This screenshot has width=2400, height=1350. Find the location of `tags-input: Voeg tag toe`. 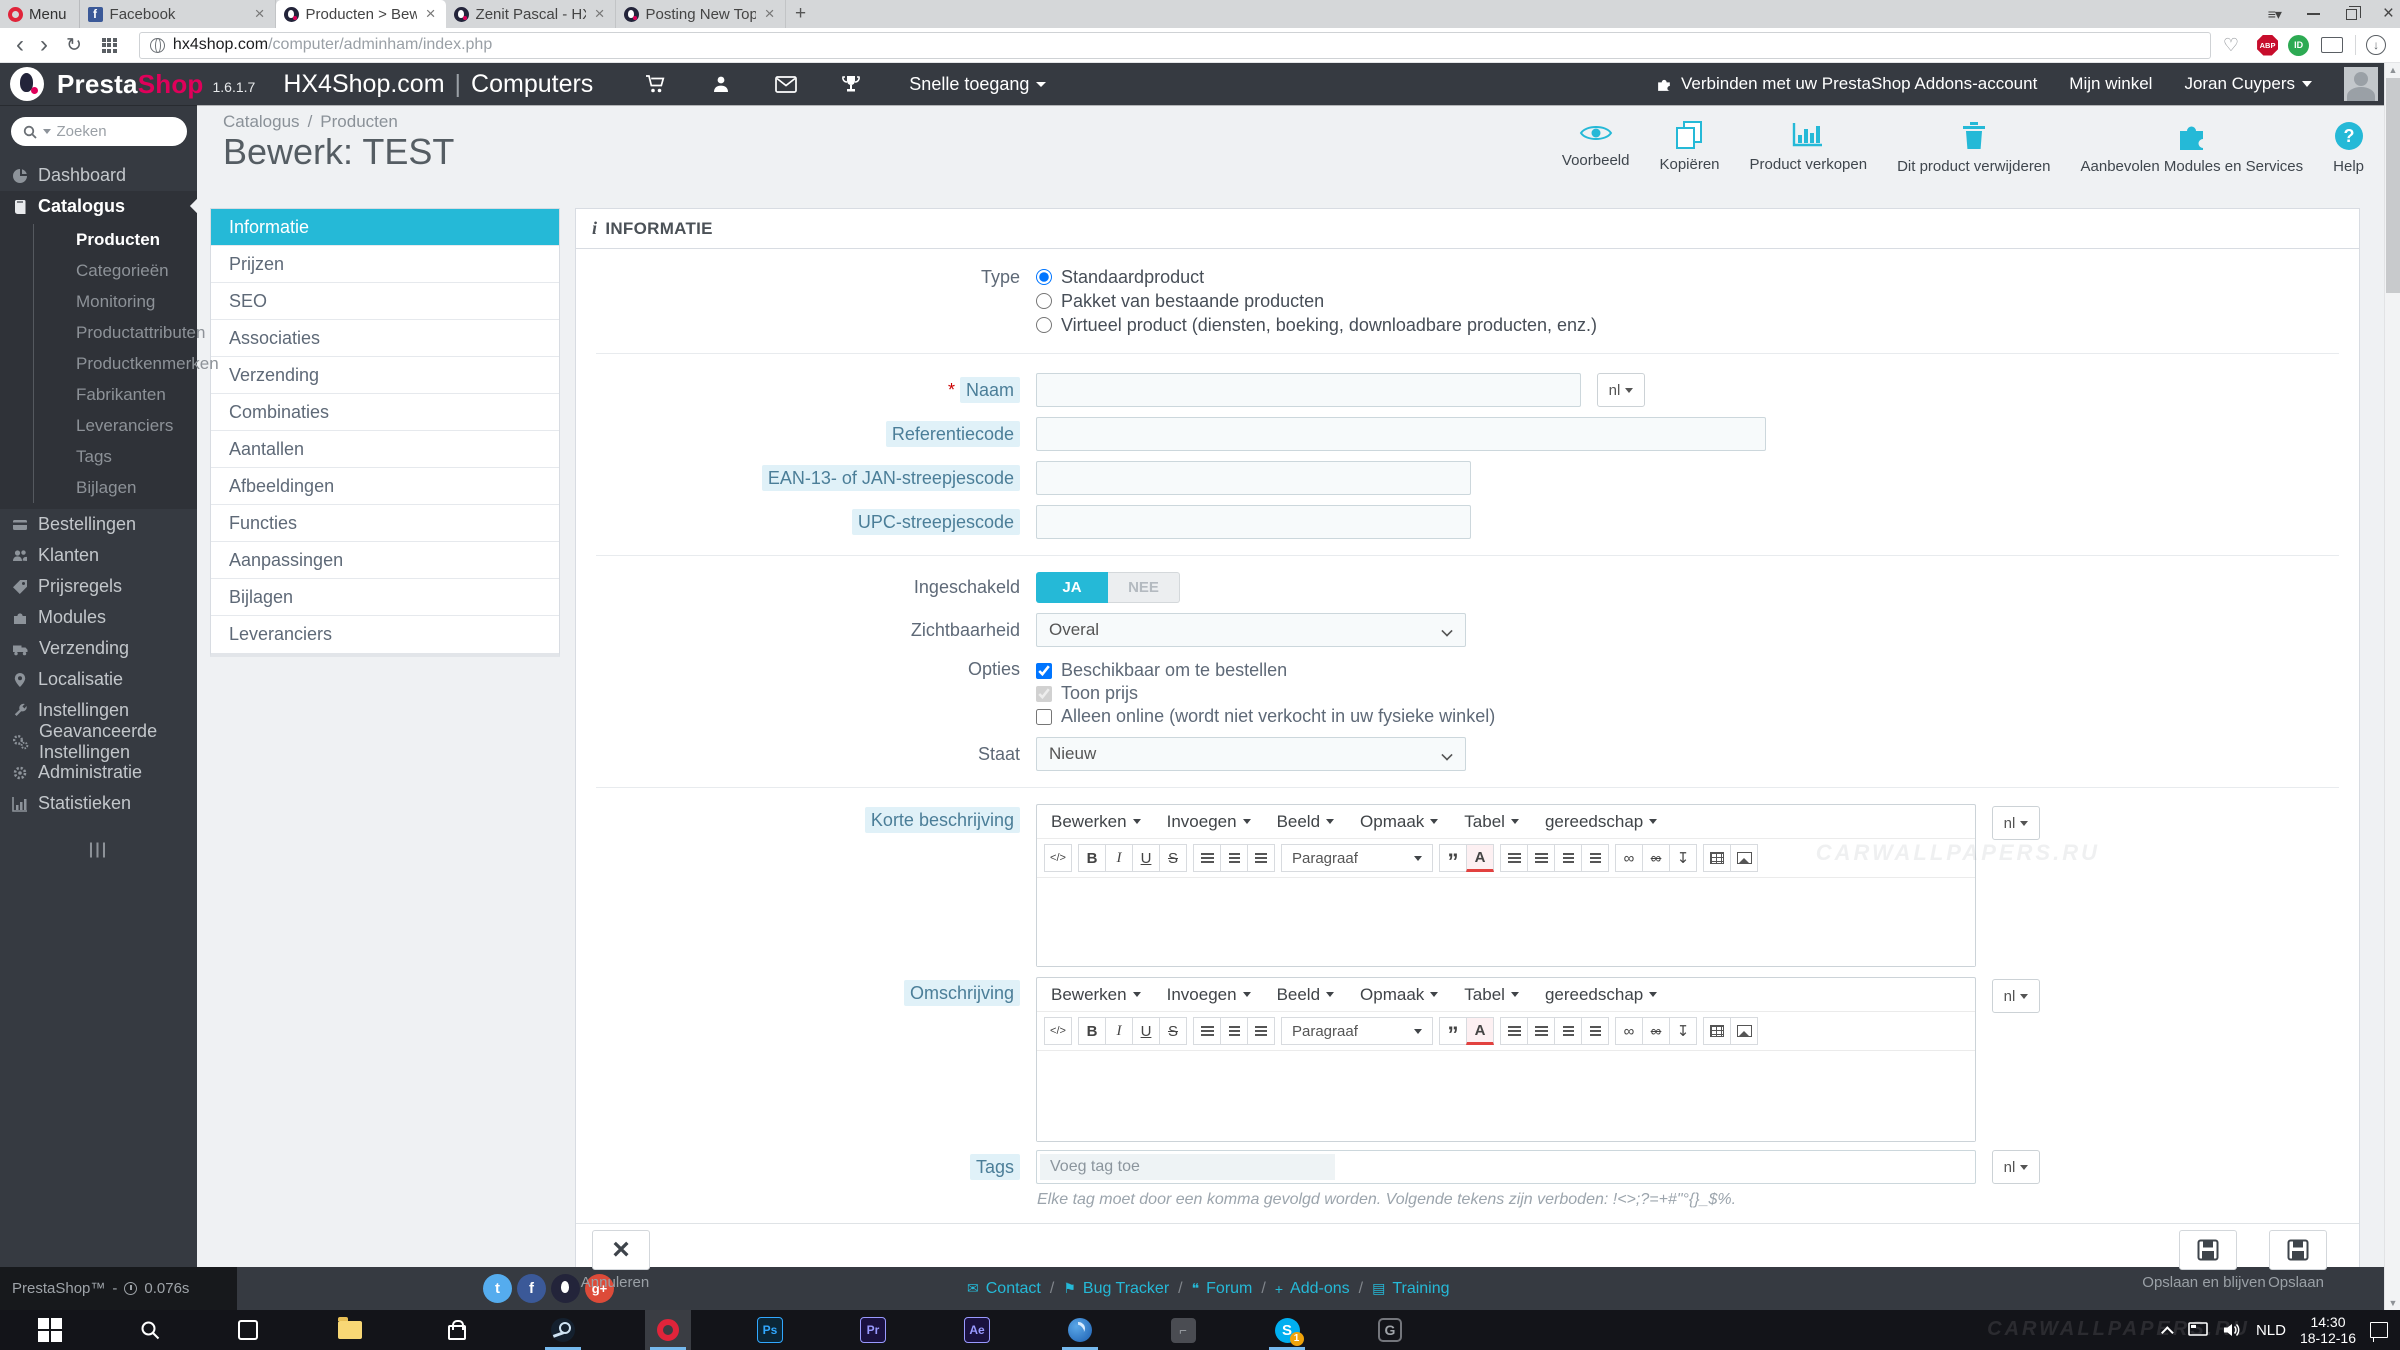

tags-input: Voeg tag toe is located at coordinates (1506, 1167).